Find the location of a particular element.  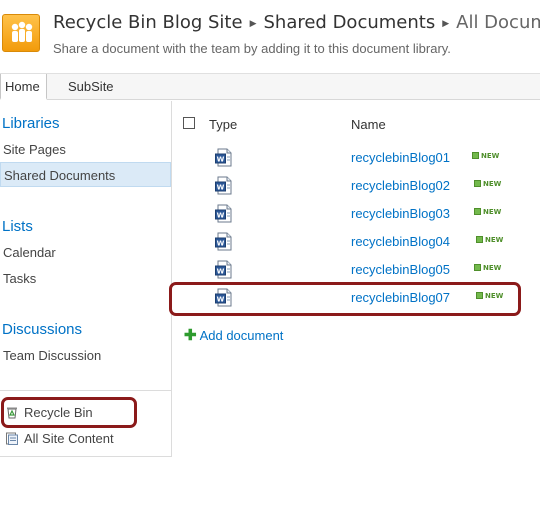

site-logo-icon is located at coordinates (21, 33).